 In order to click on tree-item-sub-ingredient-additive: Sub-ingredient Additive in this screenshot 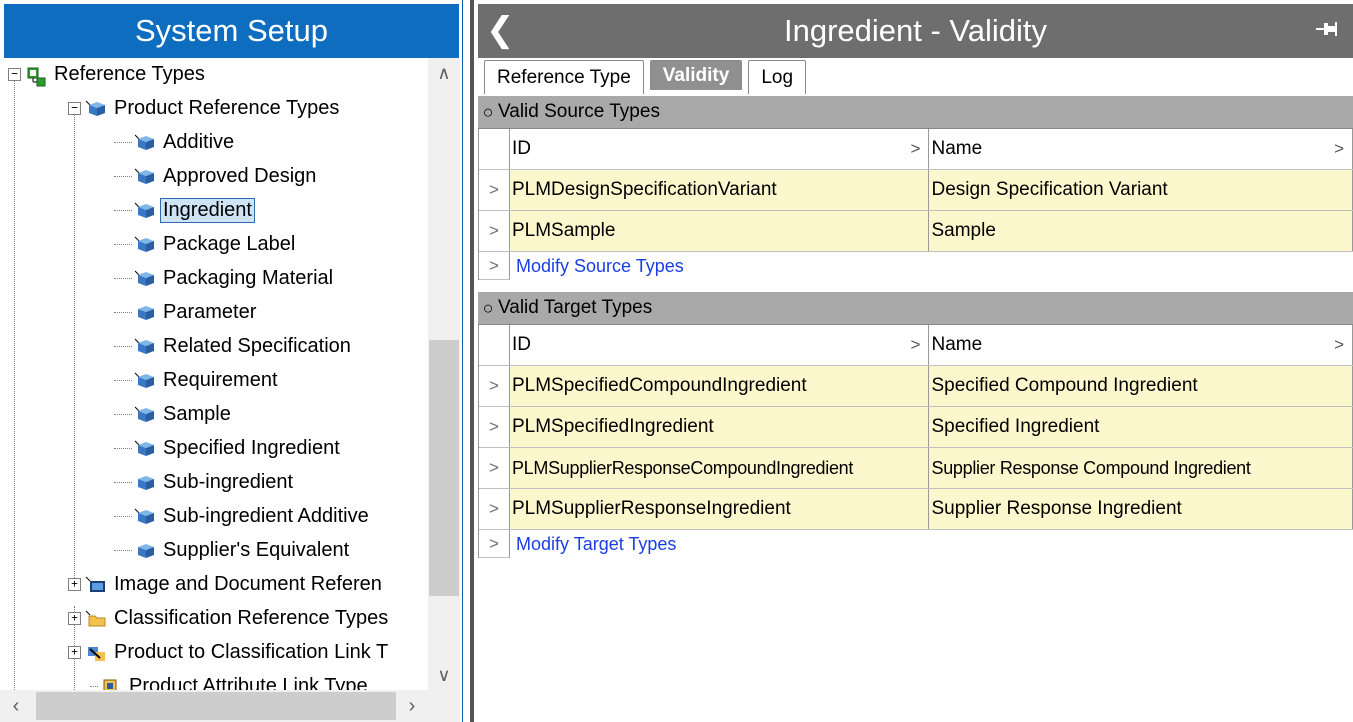, I will do `click(243, 516)`.